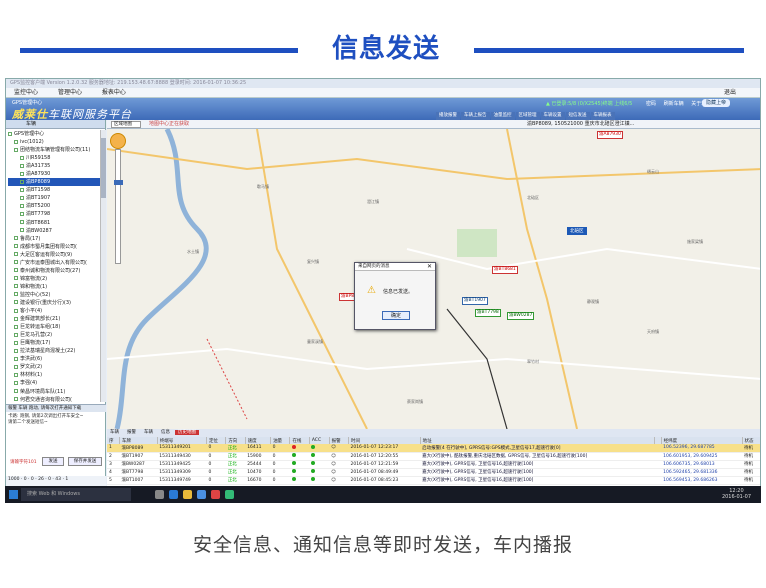 This screenshot has height=588, width=766. I want to click on tree-group-item: GPS管理中心, so click(54, 134).